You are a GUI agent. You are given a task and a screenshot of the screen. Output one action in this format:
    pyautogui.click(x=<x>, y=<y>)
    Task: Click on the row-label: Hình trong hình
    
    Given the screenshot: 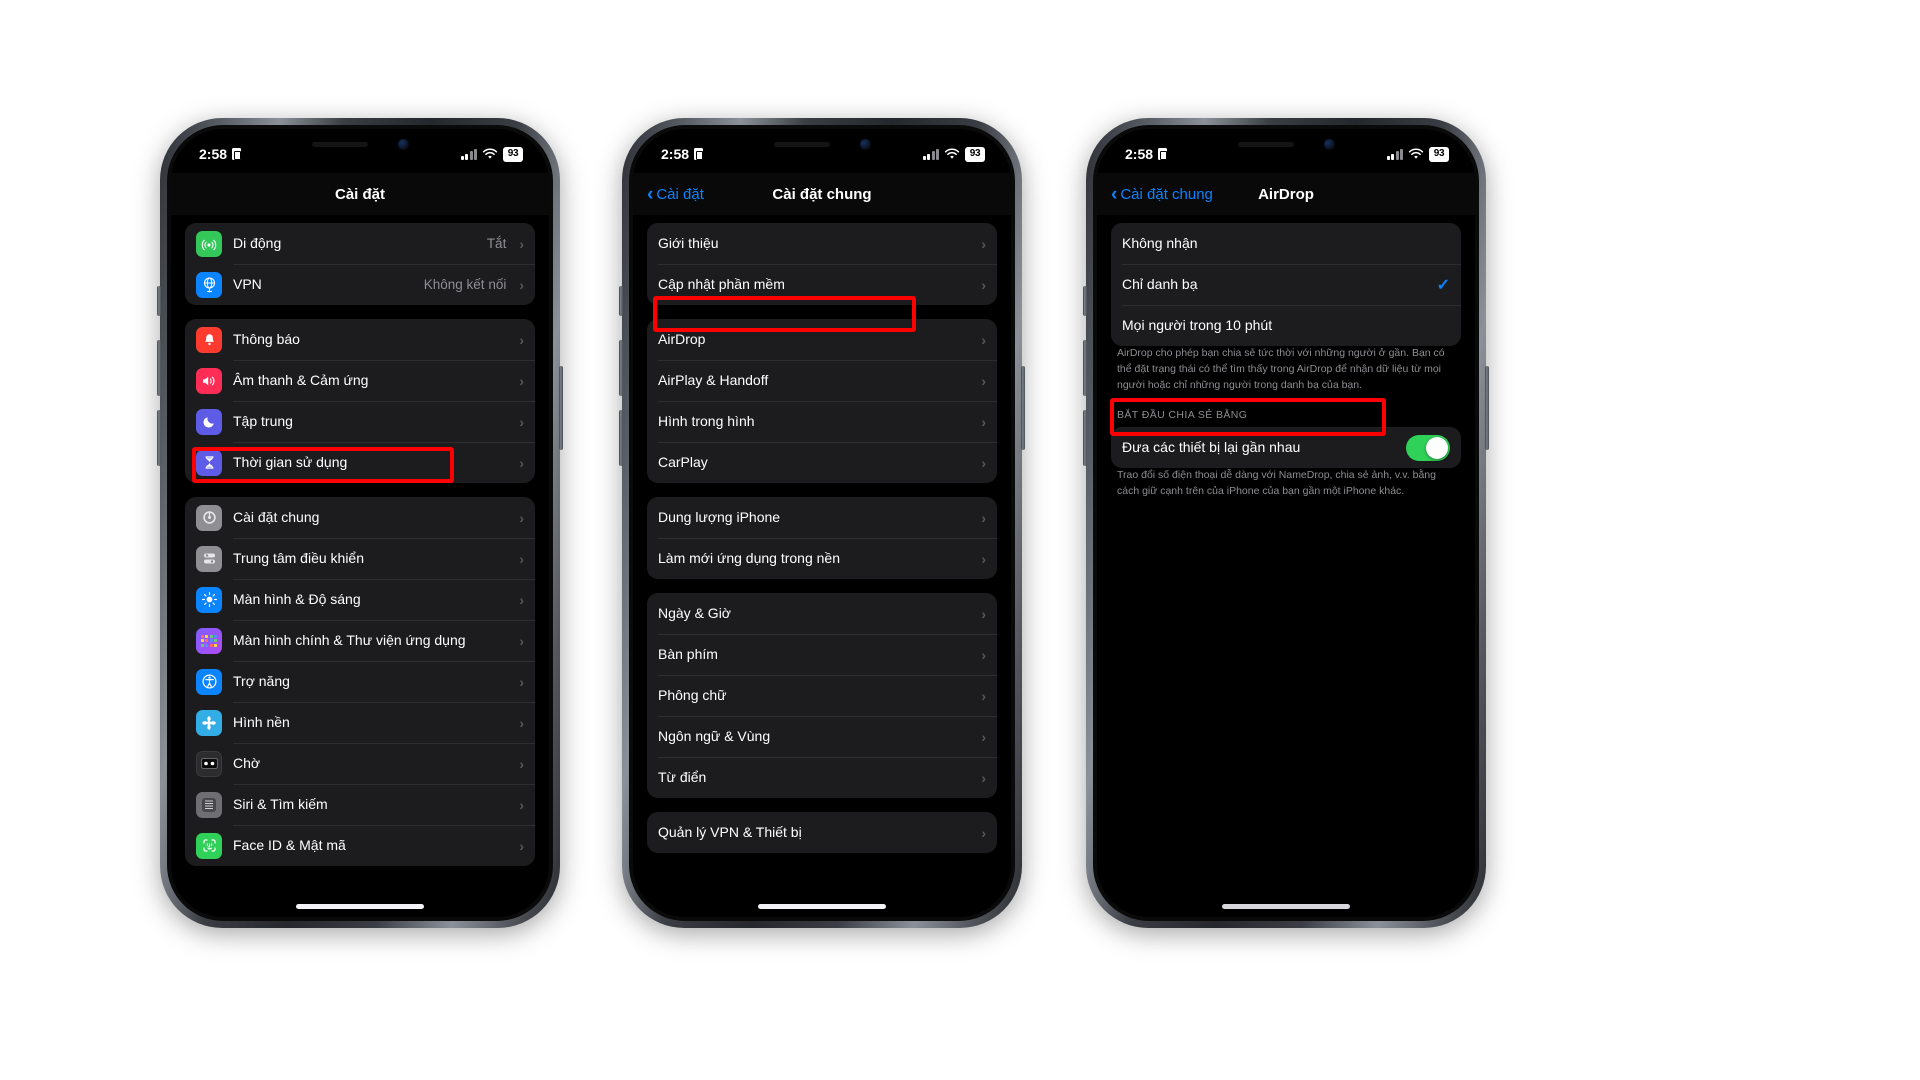 What is the action you would take?
    pyautogui.click(x=706, y=420)
    